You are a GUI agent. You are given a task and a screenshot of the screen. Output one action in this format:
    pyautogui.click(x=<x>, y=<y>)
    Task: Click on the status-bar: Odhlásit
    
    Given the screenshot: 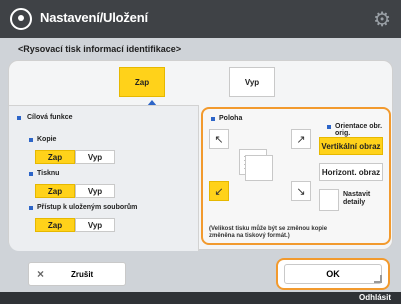 What is the action you would take?
    pyautogui.click(x=200, y=298)
    